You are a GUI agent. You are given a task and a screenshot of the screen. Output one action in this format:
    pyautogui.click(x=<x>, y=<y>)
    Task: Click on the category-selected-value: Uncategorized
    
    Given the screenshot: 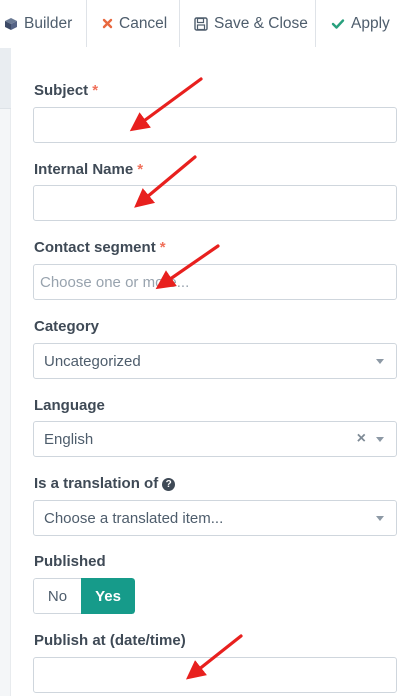 What is the action you would take?
    pyautogui.click(x=92, y=361)
    